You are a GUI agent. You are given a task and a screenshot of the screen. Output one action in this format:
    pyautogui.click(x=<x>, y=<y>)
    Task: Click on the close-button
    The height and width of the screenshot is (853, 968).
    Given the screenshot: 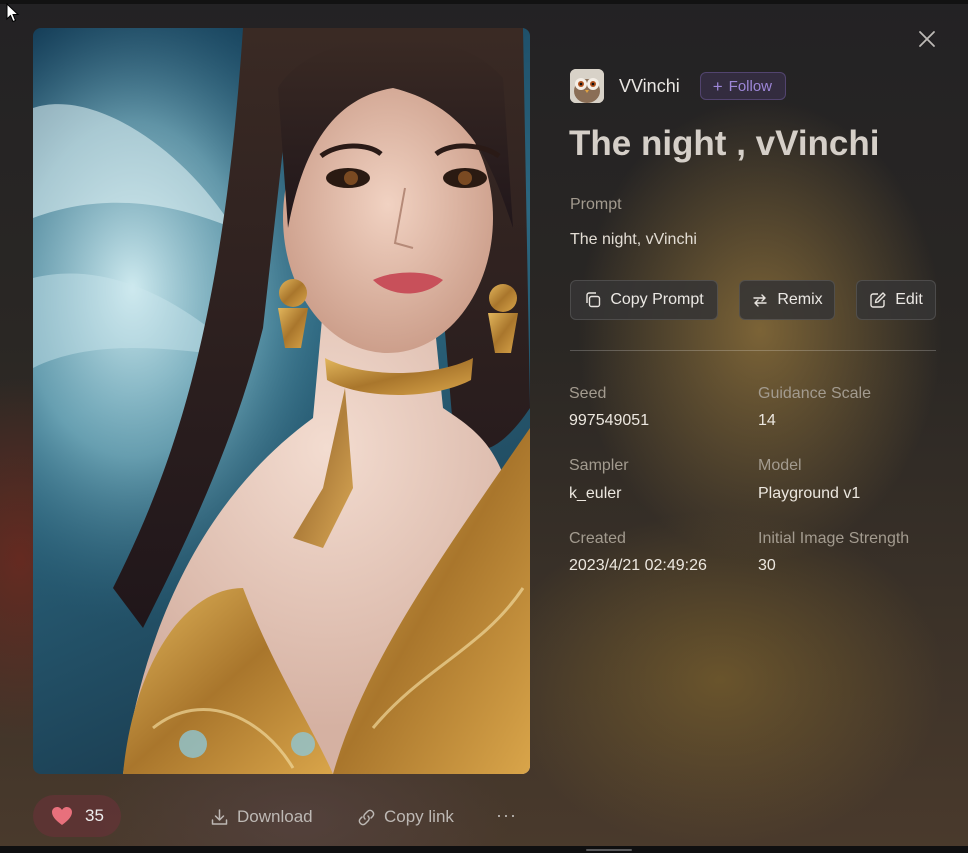 What is the action you would take?
    pyautogui.click(x=927, y=39)
    